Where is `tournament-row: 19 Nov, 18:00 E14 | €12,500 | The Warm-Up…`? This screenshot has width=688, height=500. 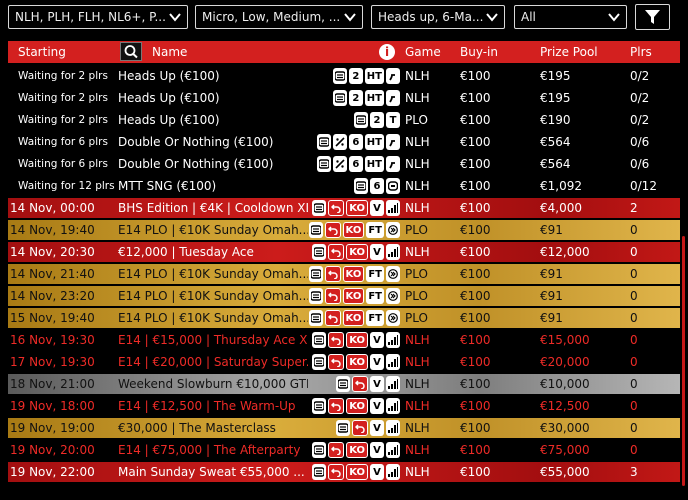 tournament-row: 19 Nov, 18:00 E14 | €12,500 | The Warm-Up… is located at coordinates (344, 406).